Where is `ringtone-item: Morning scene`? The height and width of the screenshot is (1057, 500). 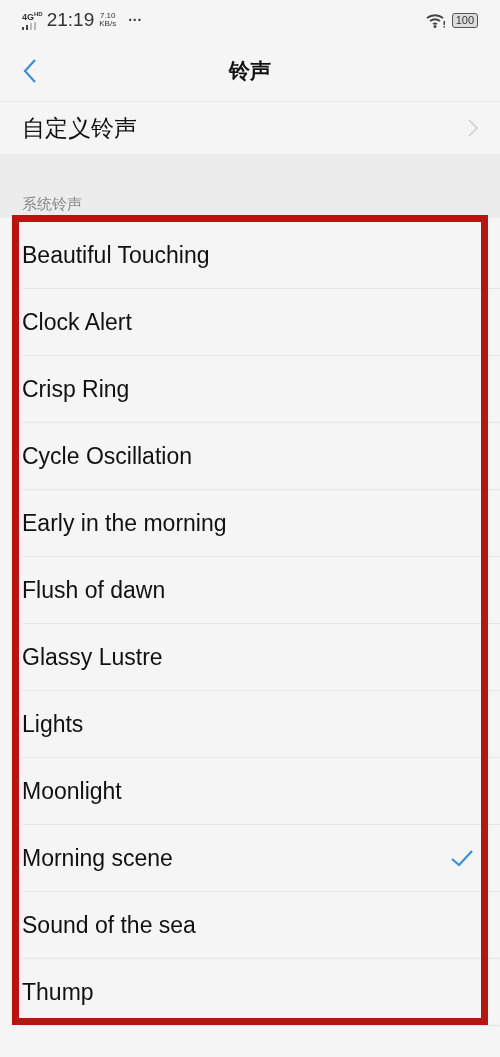
ringtone-item: Morning scene is located at coordinates (261, 858).